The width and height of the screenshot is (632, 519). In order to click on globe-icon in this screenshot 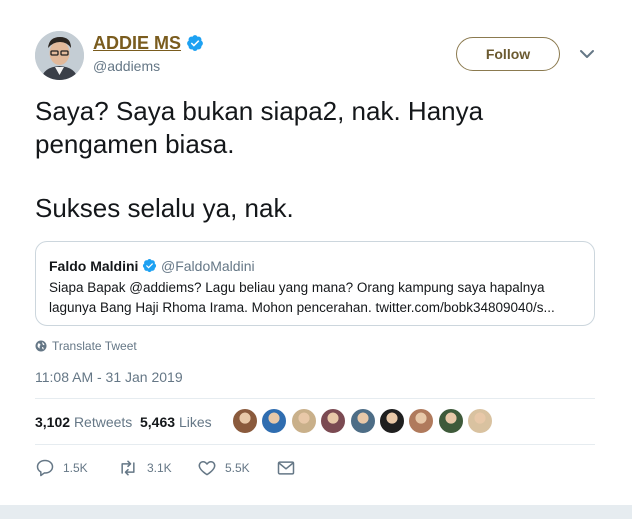, I will do `click(41, 346)`.